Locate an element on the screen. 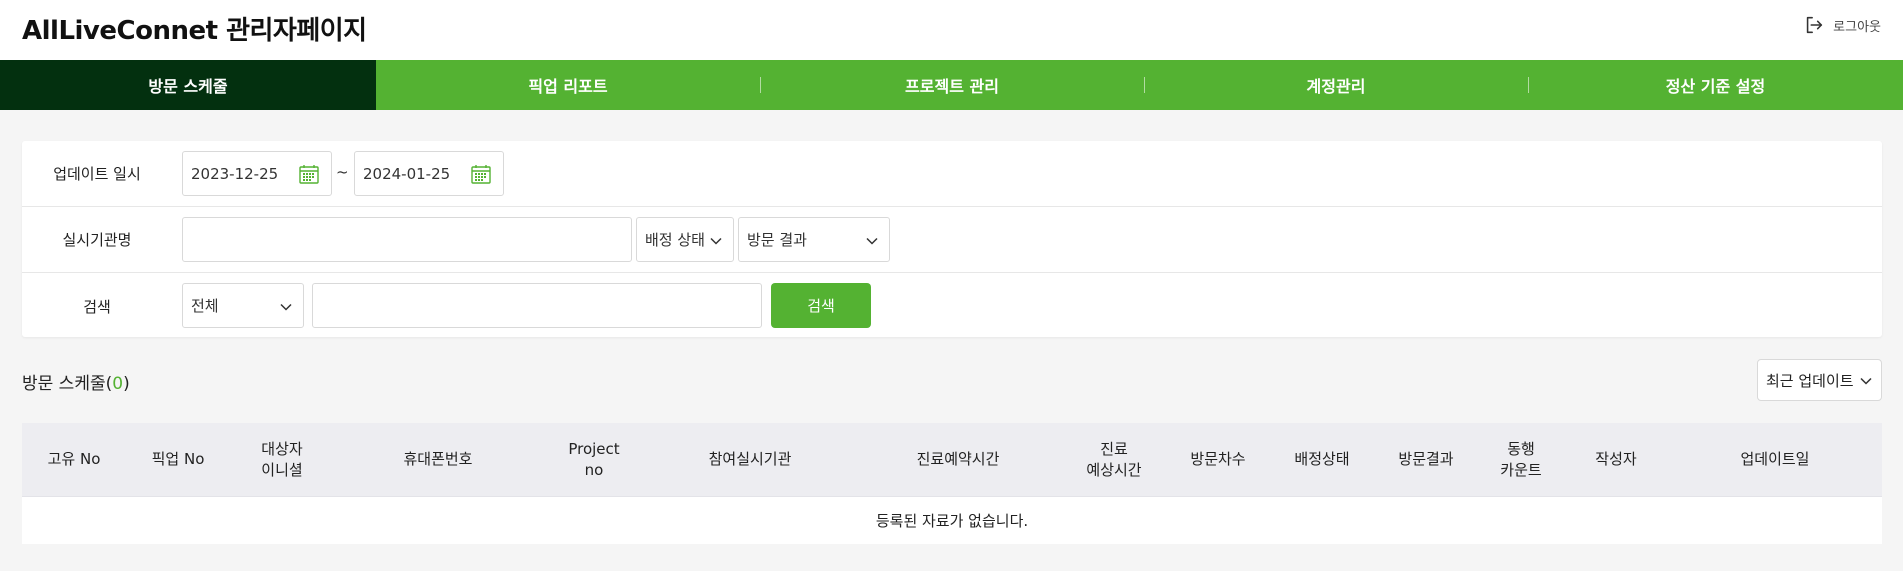 The height and width of the screenshot is (571, 1903). column-header: 고유 No is located at coordinates (74, 459).